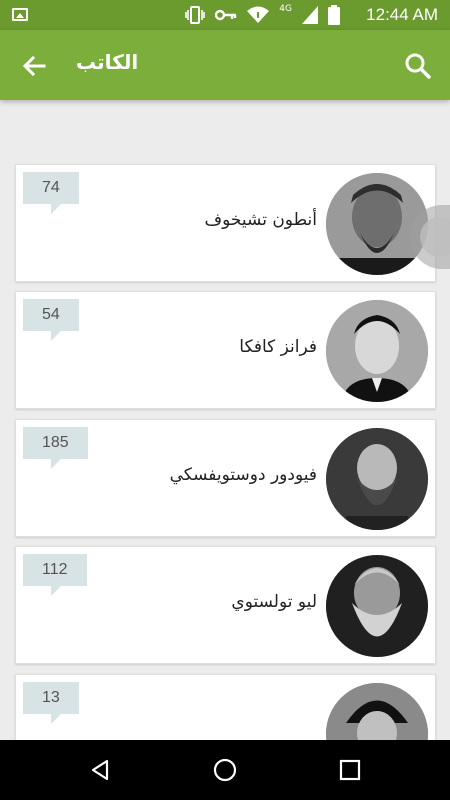 The width and height of the screenshot is (450, 800). I want to click on author-card: 74 أنطون تشيخوف, so click(225, 223).